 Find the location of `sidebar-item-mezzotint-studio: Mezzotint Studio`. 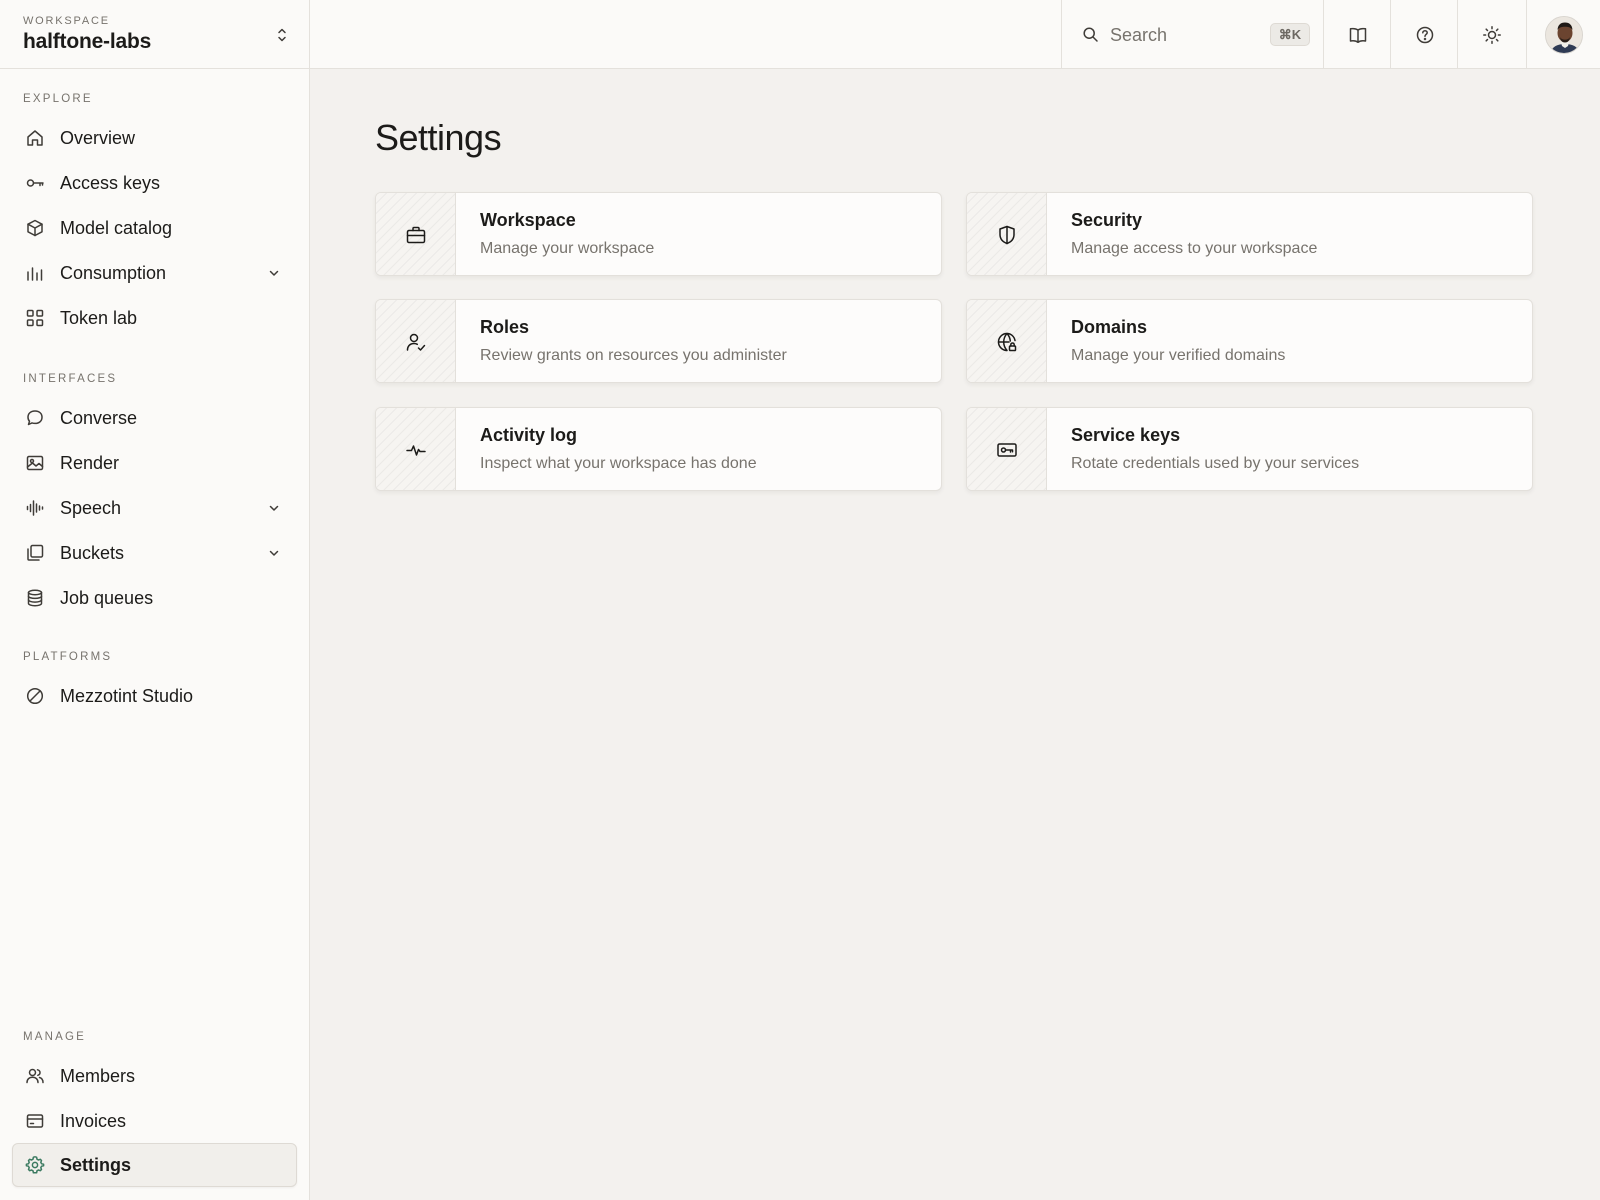

sidebar-item-mezzotint-studio: Mezzotint Studio is located at coordinates (154, 696).